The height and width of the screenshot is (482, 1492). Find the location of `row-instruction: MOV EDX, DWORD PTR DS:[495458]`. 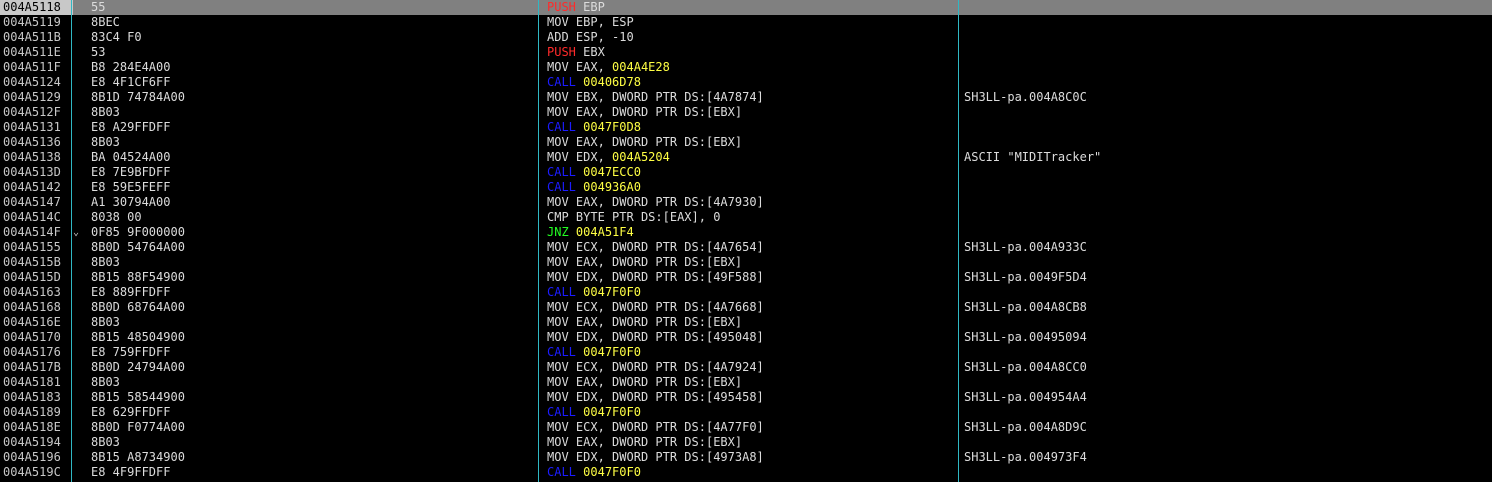

row-instruction: MOV EDX, DWORD PTR DS:[495458] is located at coordinates (752, 397).